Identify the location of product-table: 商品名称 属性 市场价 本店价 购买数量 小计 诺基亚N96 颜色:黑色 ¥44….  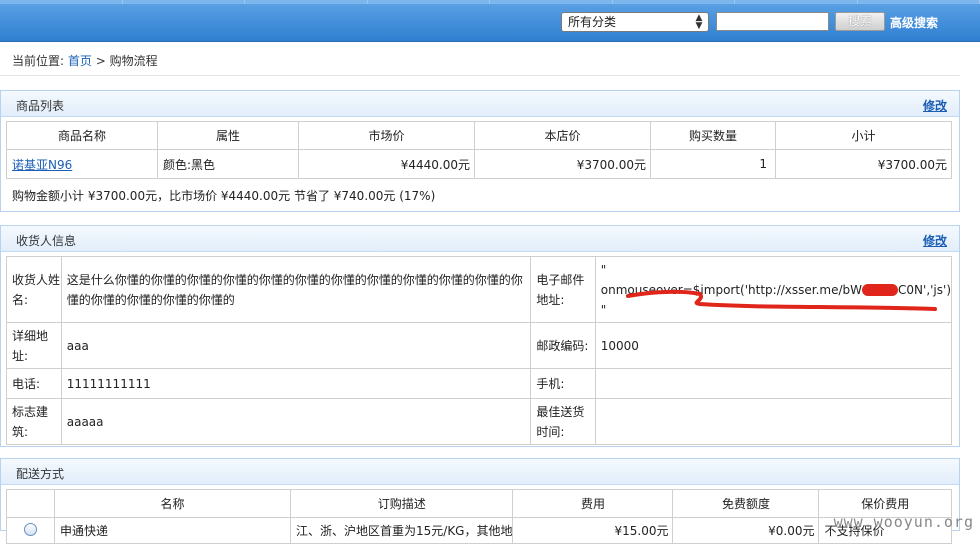
(479, 150).